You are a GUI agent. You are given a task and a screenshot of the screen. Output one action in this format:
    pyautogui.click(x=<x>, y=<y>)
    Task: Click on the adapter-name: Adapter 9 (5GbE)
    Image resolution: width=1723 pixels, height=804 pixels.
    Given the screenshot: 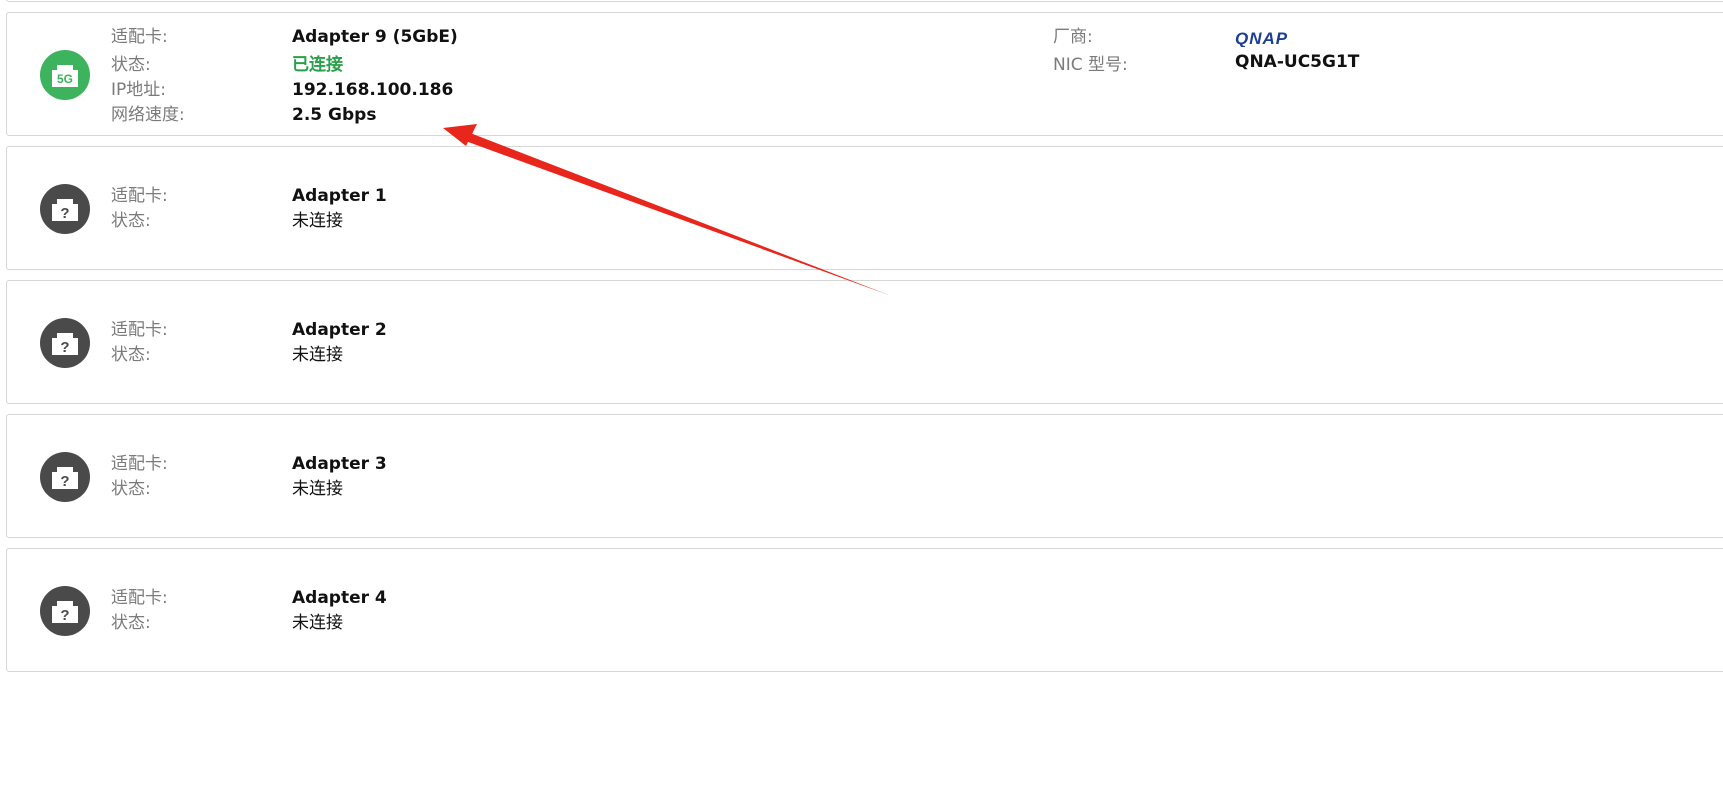 What is the action you would take?
    pyautogui.click(x=375, y=37)
    